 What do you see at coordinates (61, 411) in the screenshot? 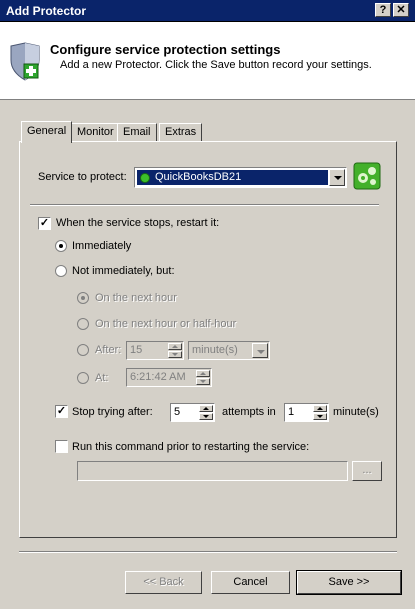
I see `stop-trying-checkbox: ✓` at bounding box center [61, 411].